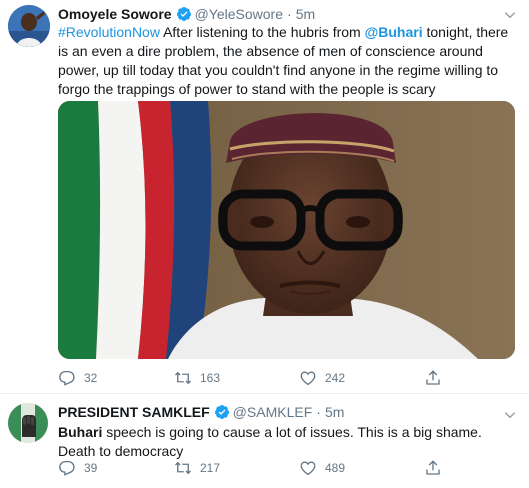 The image size is (529, 488). I want to click on reply-button: 32, so click(77, 378).